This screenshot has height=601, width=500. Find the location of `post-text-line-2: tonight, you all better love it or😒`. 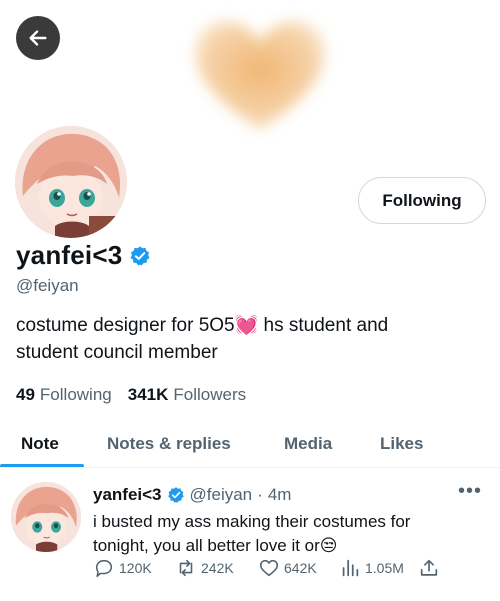

post-text-line-2: tonight, you all better love it or😒 is located at coordinates (215, 545).